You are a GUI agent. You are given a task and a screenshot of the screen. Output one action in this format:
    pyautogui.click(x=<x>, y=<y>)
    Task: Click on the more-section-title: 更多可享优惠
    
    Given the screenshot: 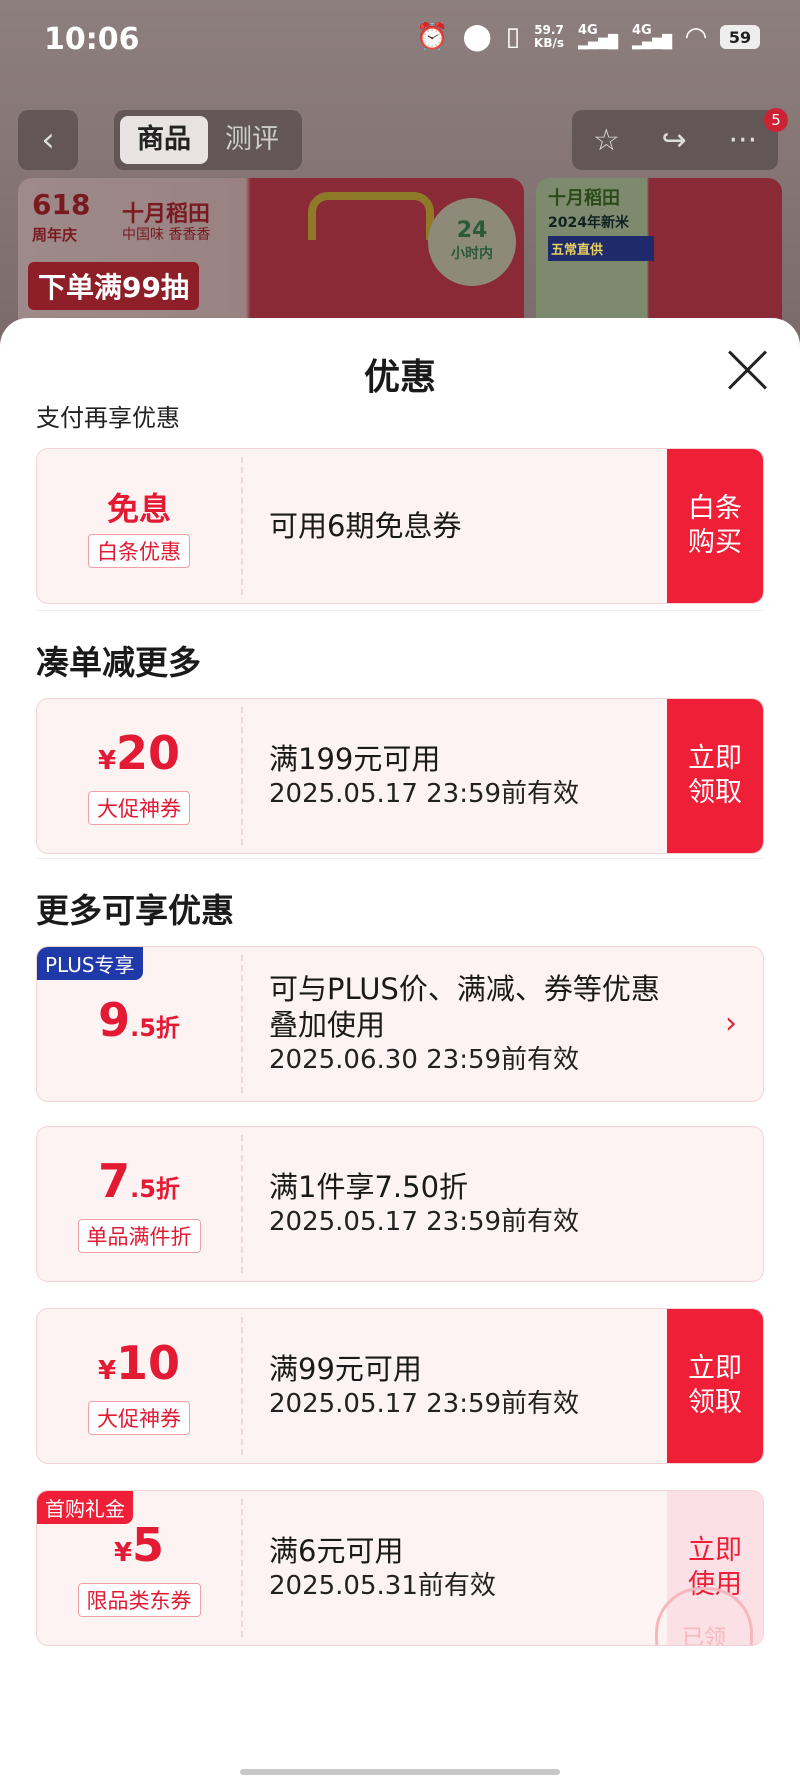 What is the action you would take?
    pyautogui.click(x=135, y=910)
    